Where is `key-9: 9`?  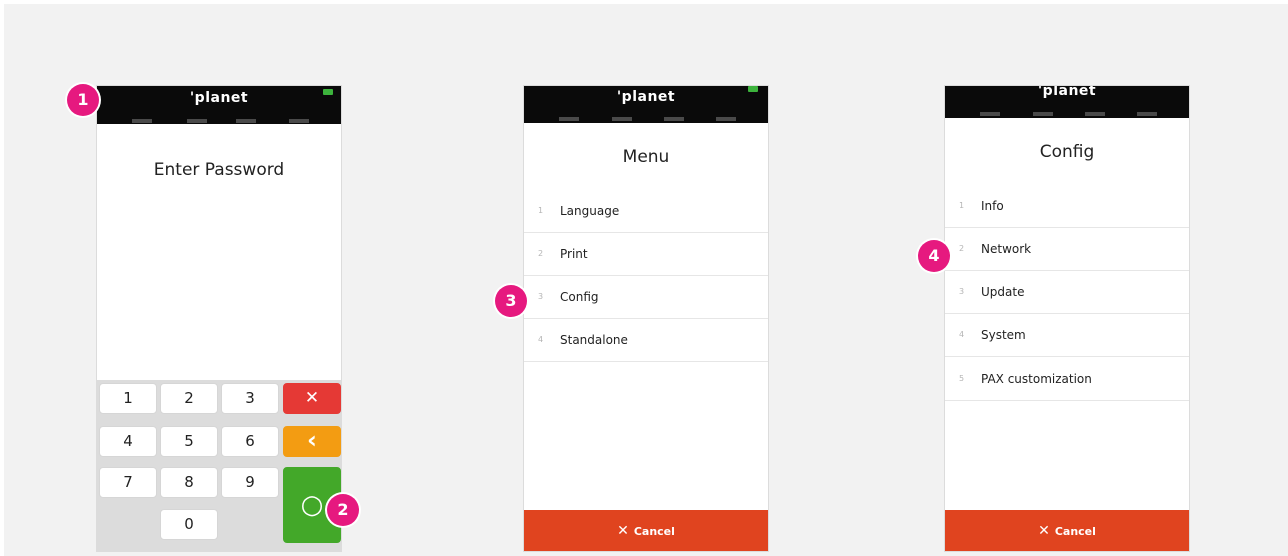
key-9: 9 is located at coordinates (250, 482).